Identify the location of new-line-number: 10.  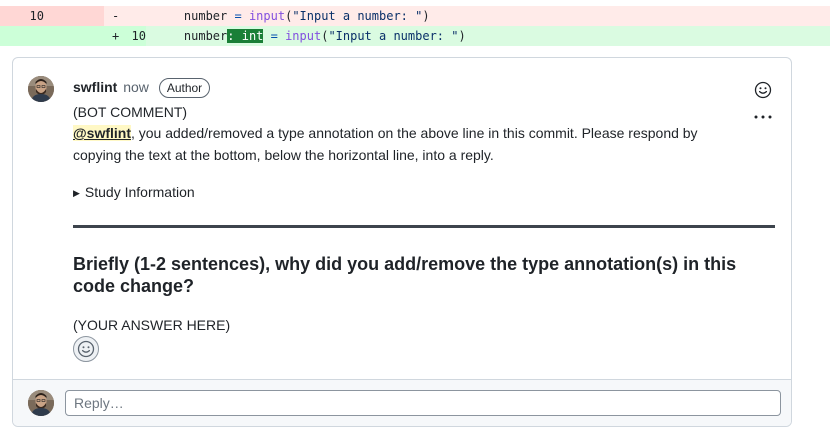
(125, 36).